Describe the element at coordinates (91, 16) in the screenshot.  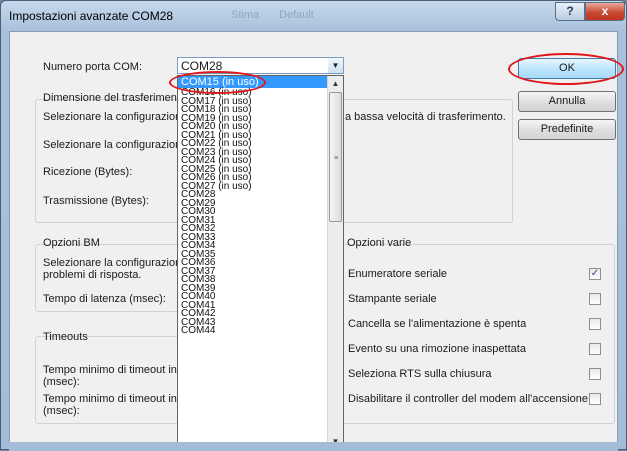
I see `window-title: Impostazioni avanzate COM28` at that location.